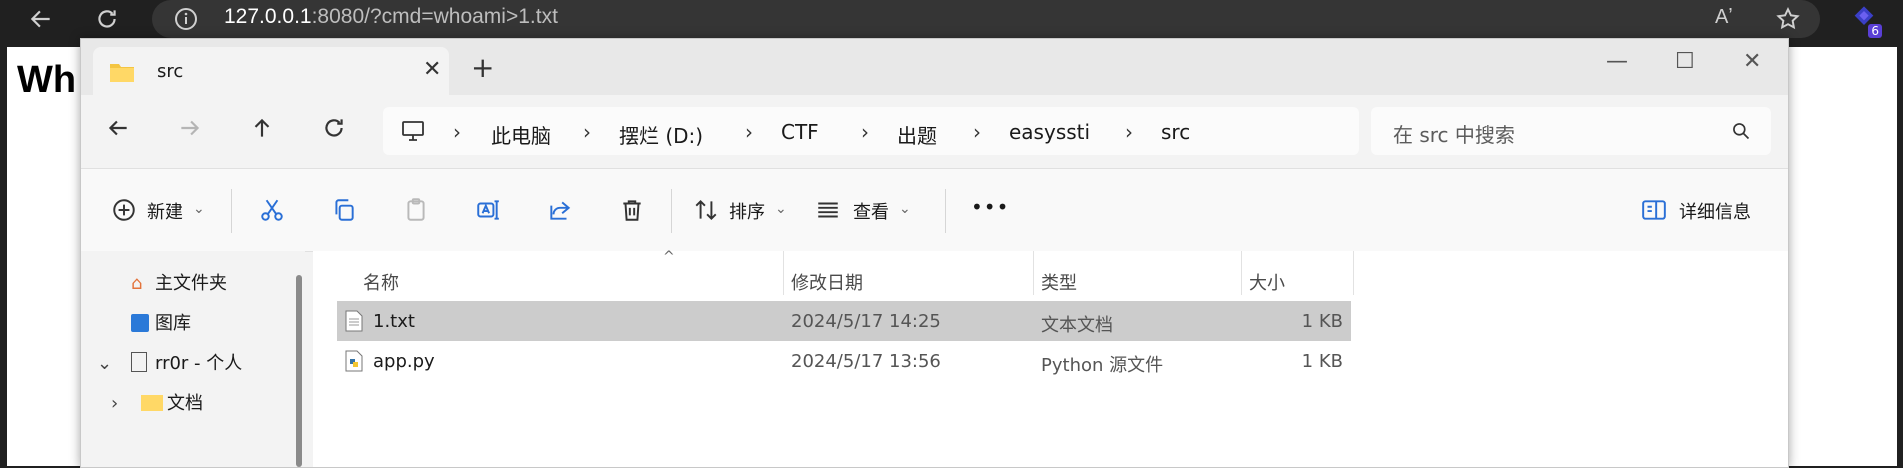  I want to click on column-header-modified: 修改日期, so click(827, 282).